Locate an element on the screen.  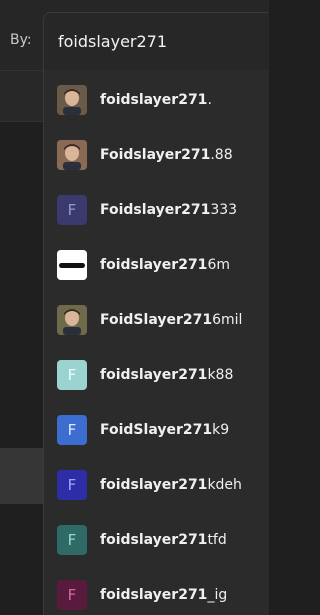
suggestion-item: foidslayer271. is located at coordinates (149, 100).